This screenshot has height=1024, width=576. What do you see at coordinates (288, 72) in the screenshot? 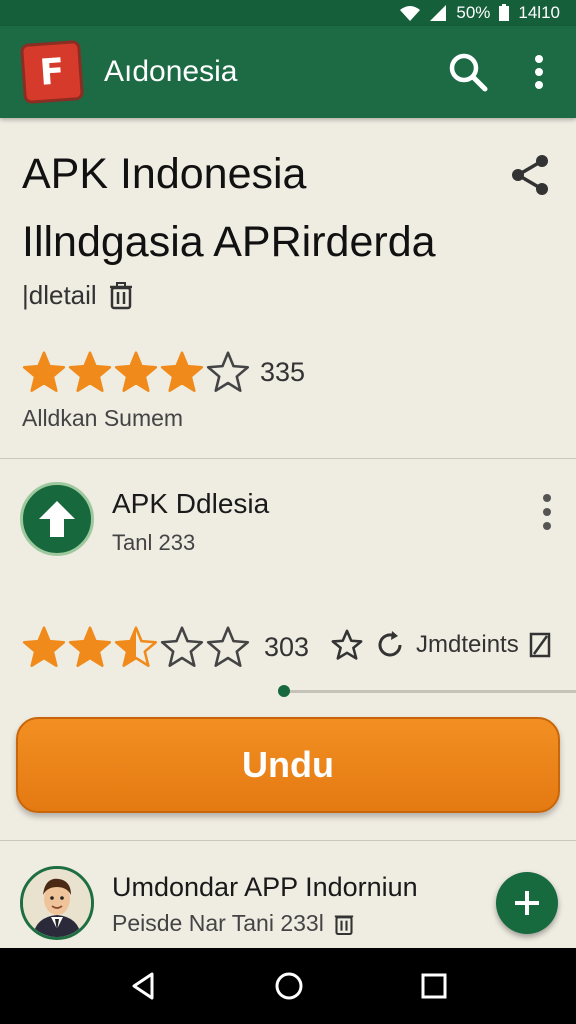
I see `app-bar: F Aıdonesia` at bounding box center [288, 72].